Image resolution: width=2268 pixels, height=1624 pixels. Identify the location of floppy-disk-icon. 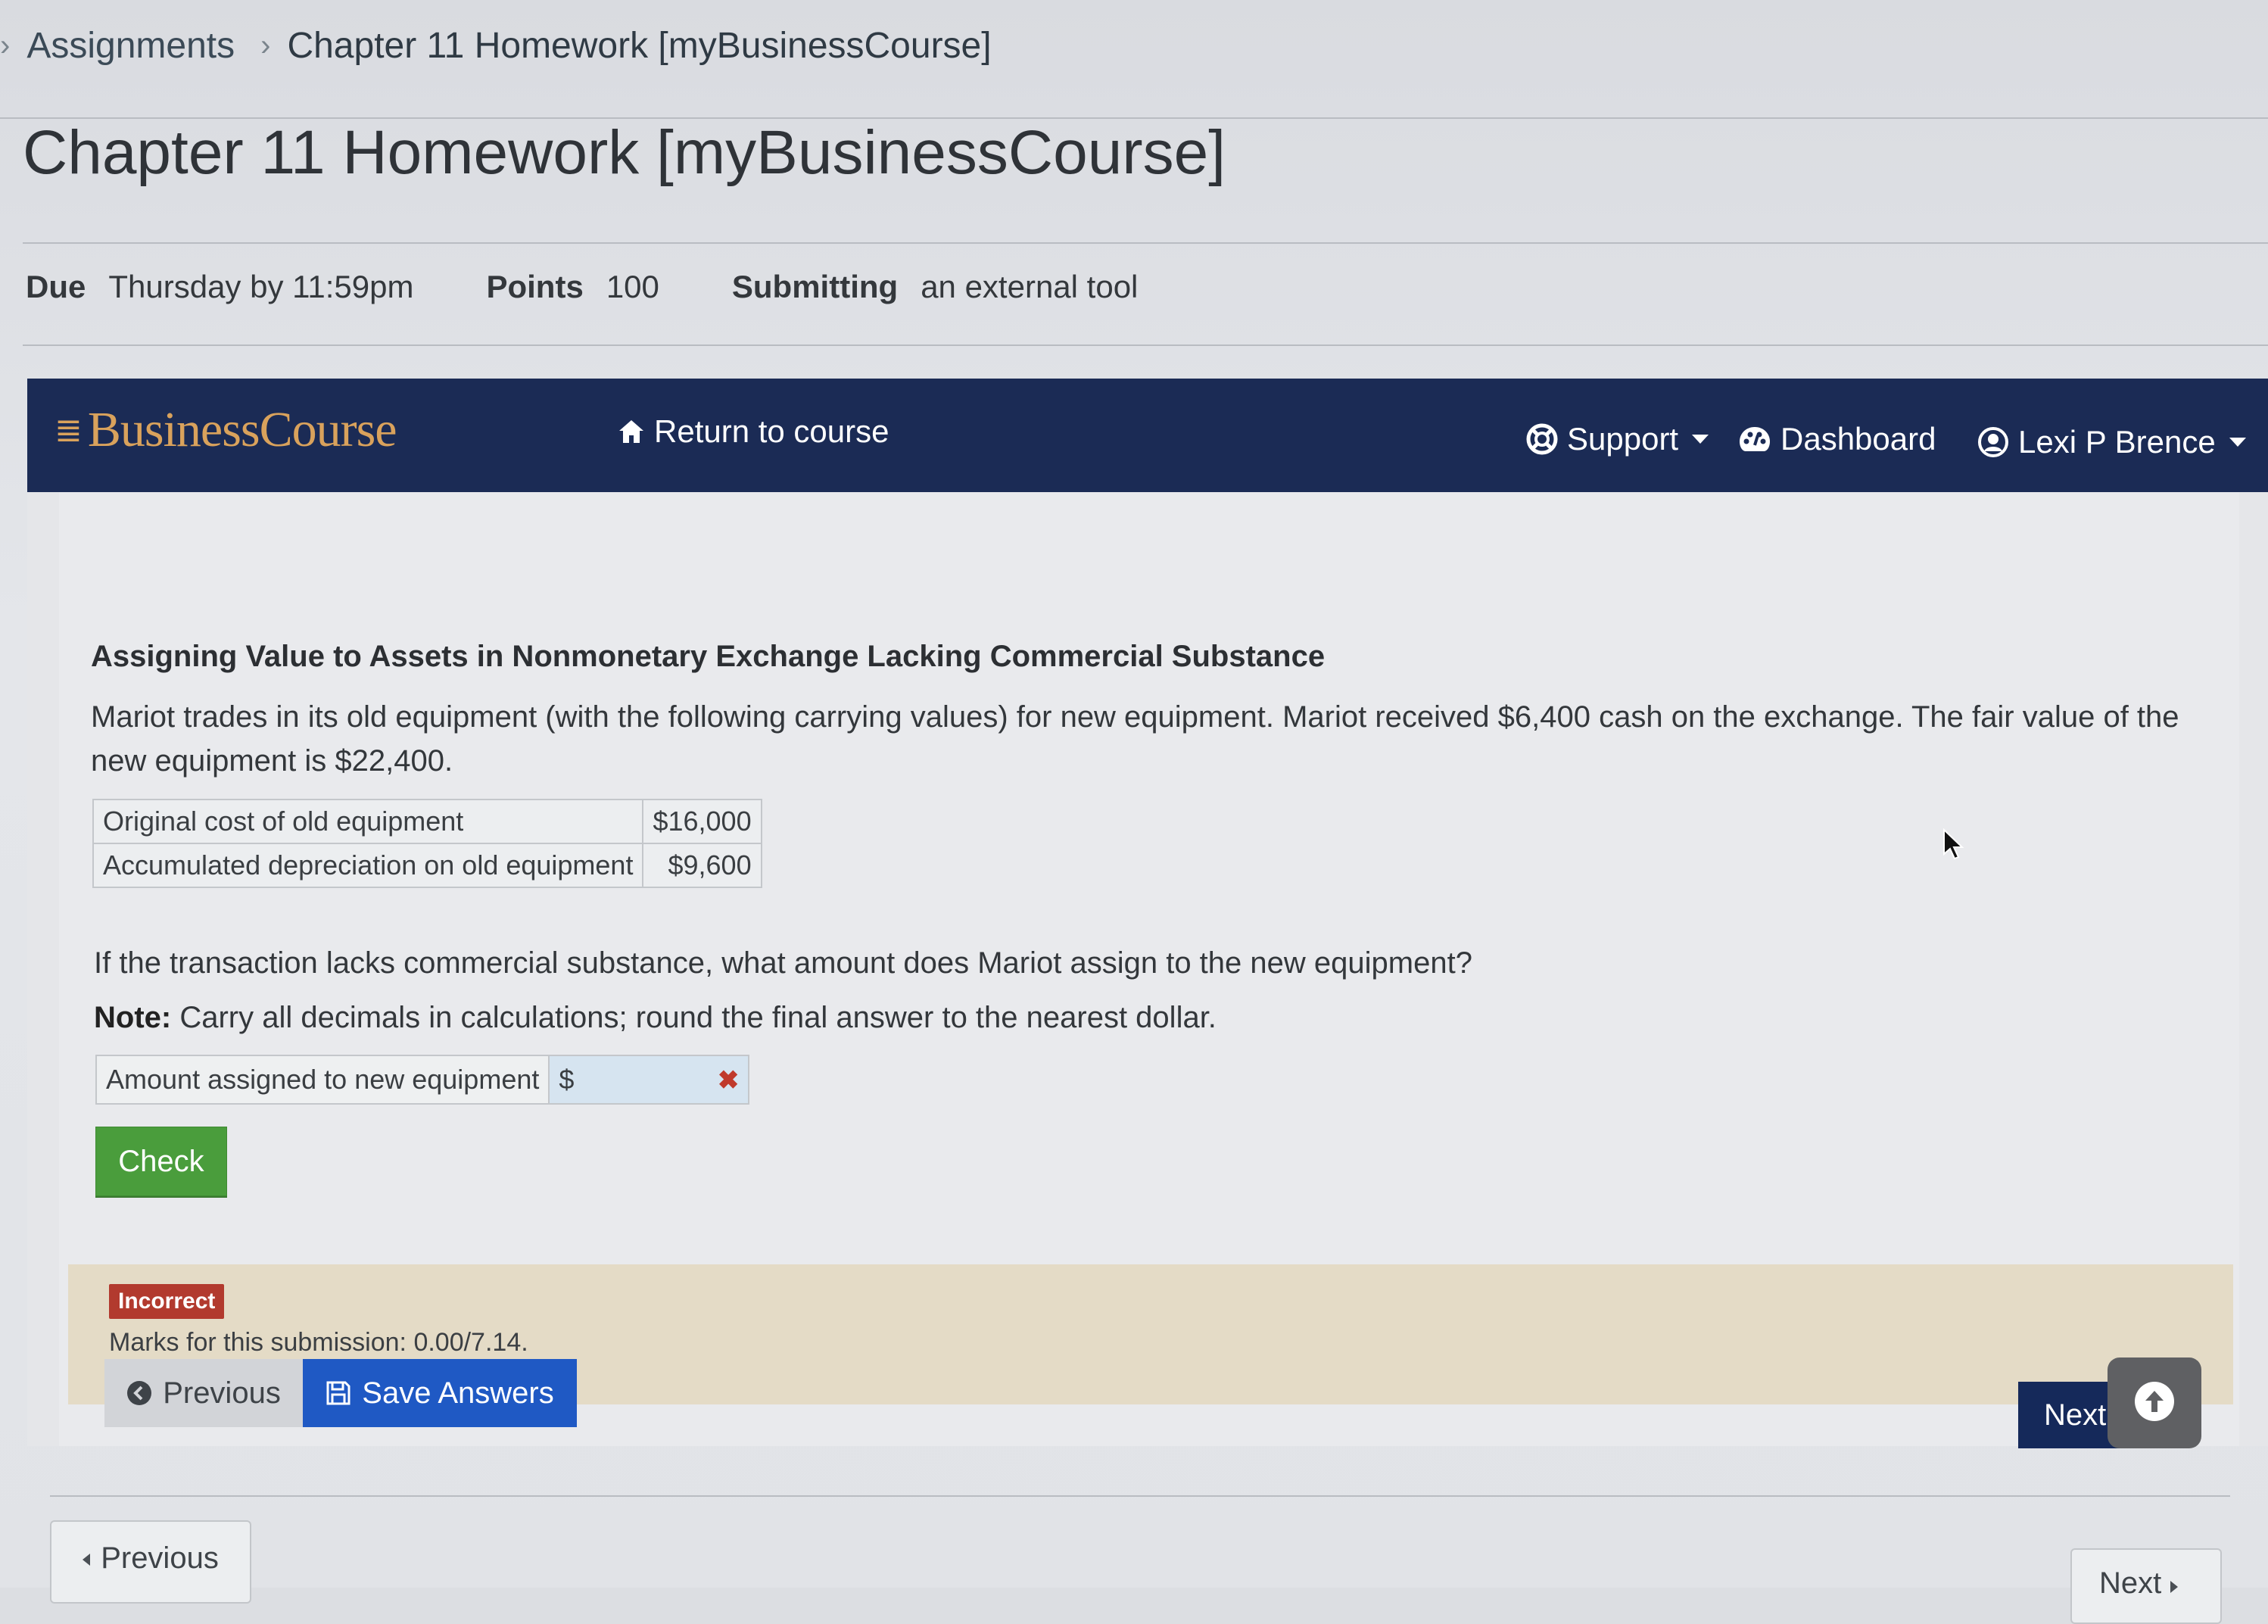
(338, 1393).